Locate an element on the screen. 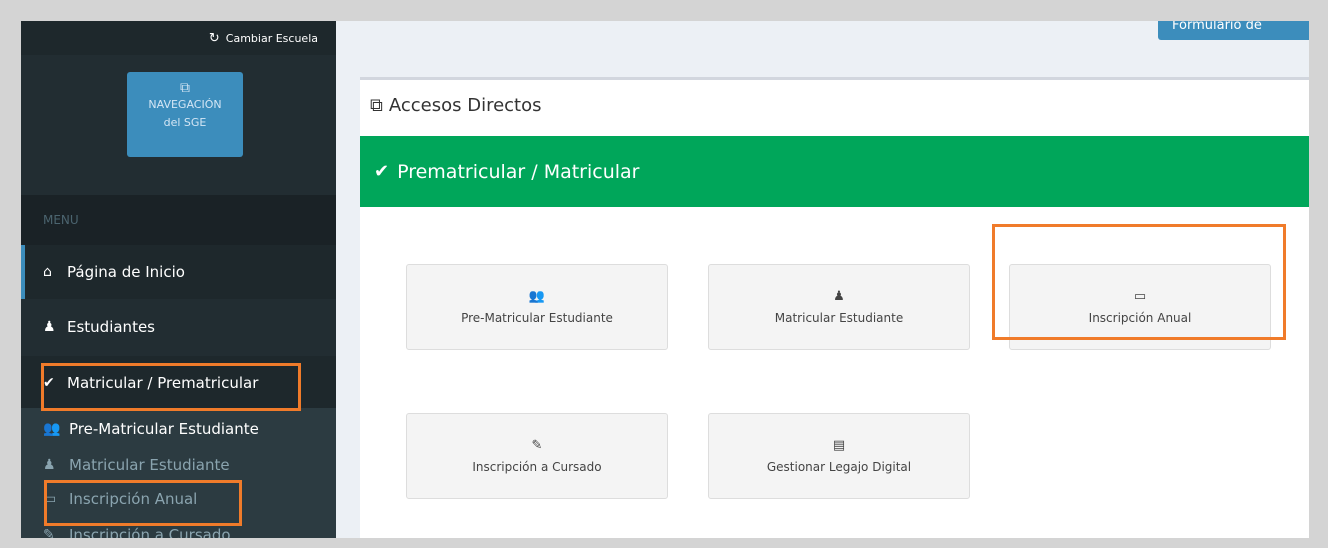 This screenshot has height=548, width=1328. box-title: Accesos Directos is located at coordinates (465, 105).